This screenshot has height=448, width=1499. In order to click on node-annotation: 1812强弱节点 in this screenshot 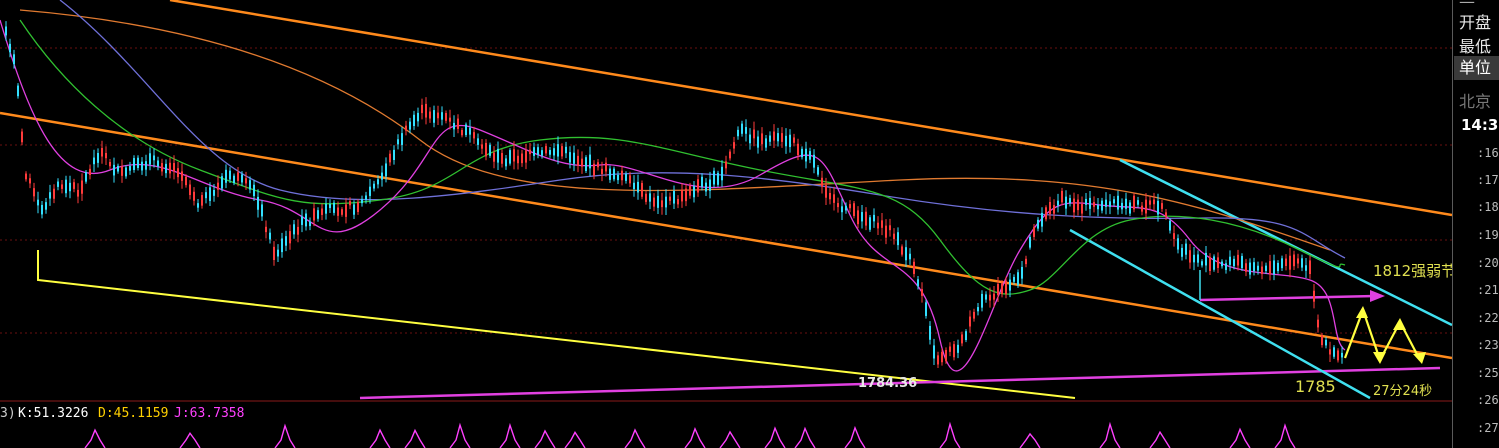, I will do `click(1412, 271)`.